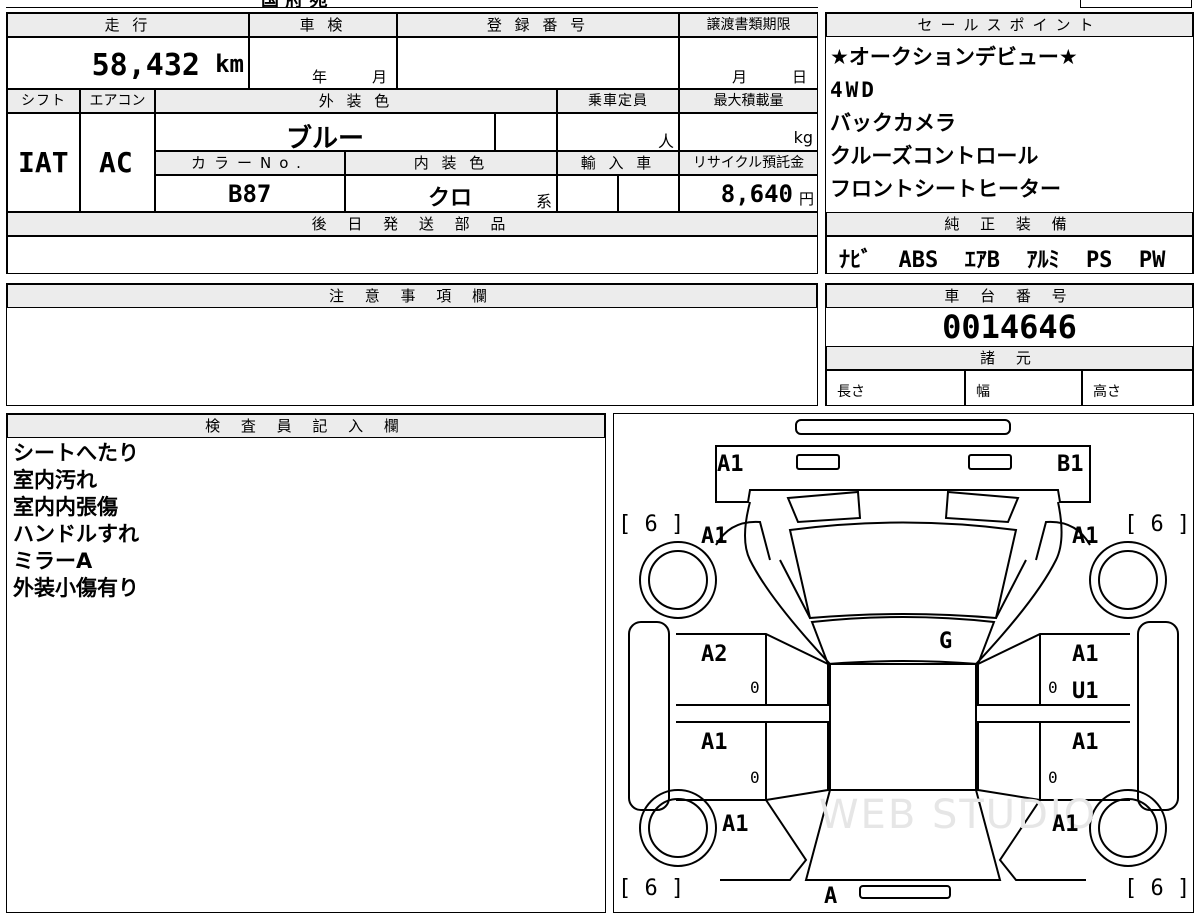 The width and height of the screenshot is (1200, 913). What do you see at coordinates (1085, 536) in the screenshot?
I see `grade-fender-right: A1` at bounding box center [1085, 536].